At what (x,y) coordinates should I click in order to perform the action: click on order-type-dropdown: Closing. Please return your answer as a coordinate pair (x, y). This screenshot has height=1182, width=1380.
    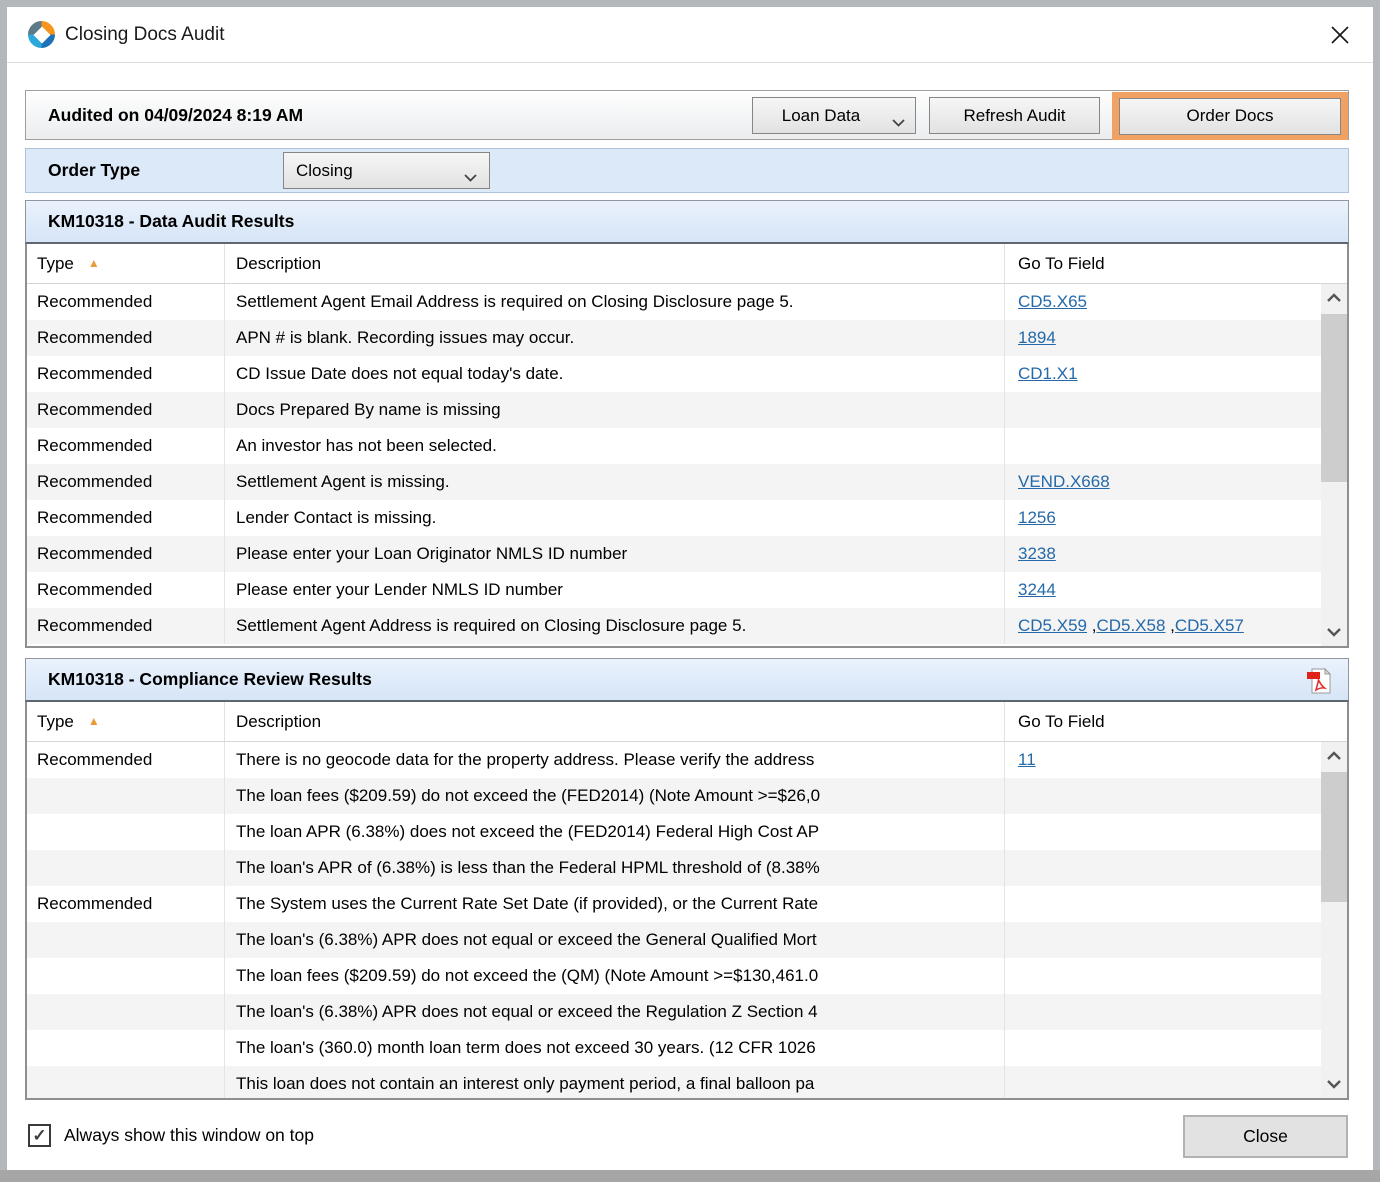
    Looking at the image, I should click on (386, 170).